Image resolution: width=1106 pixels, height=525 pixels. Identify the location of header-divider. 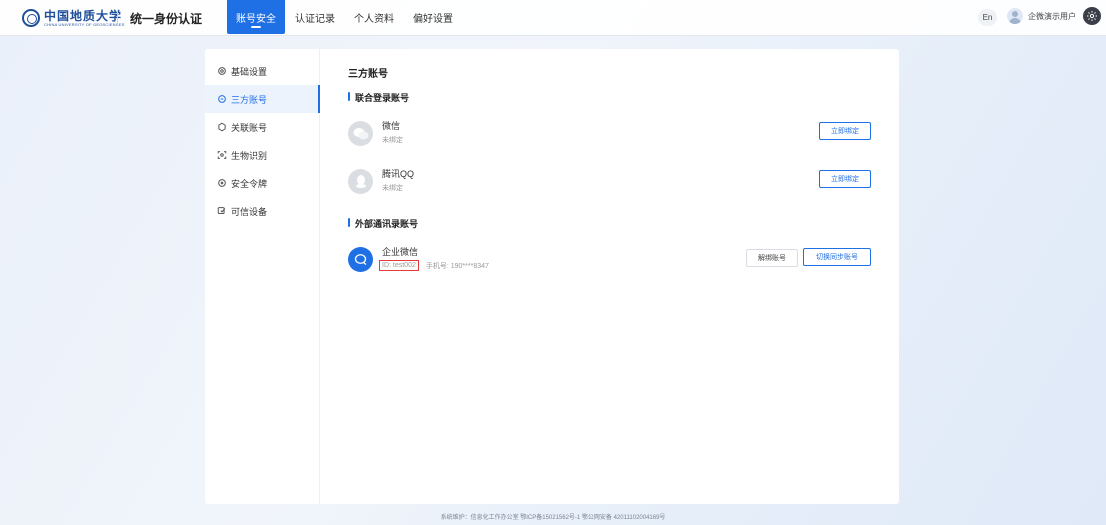
(117, 18).